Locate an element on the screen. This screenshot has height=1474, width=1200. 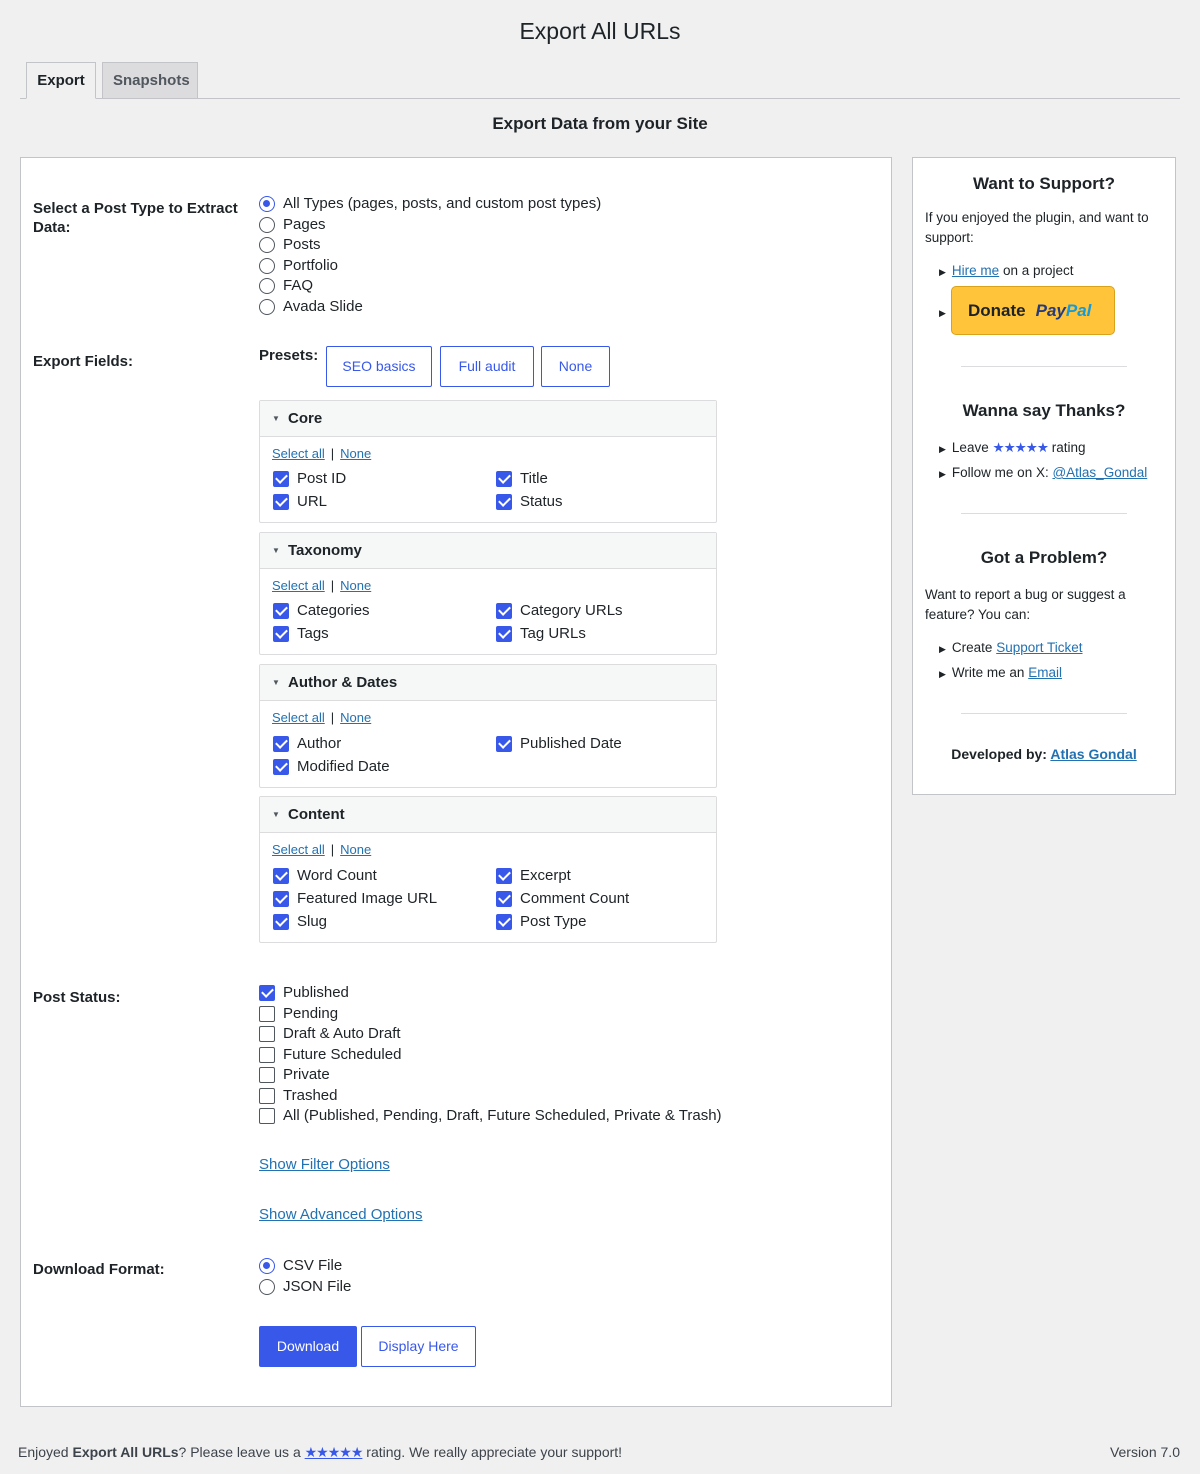
status-trashed: Trashed is located at coordinates (298, 1096).